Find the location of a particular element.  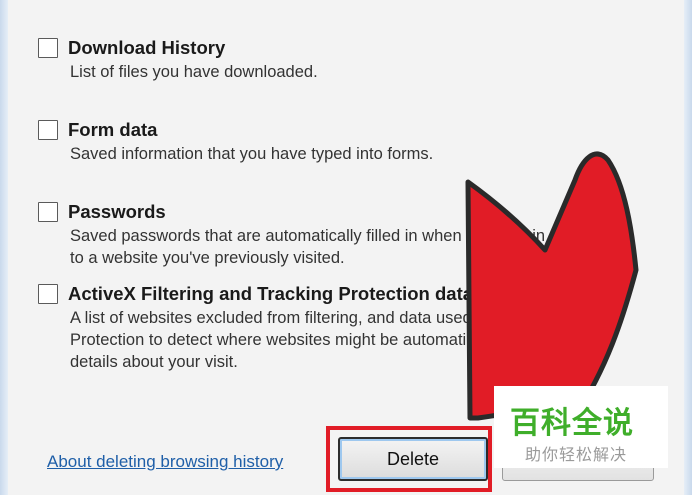

watermark-title: 百科全说 is located at coordinates (572, 423).